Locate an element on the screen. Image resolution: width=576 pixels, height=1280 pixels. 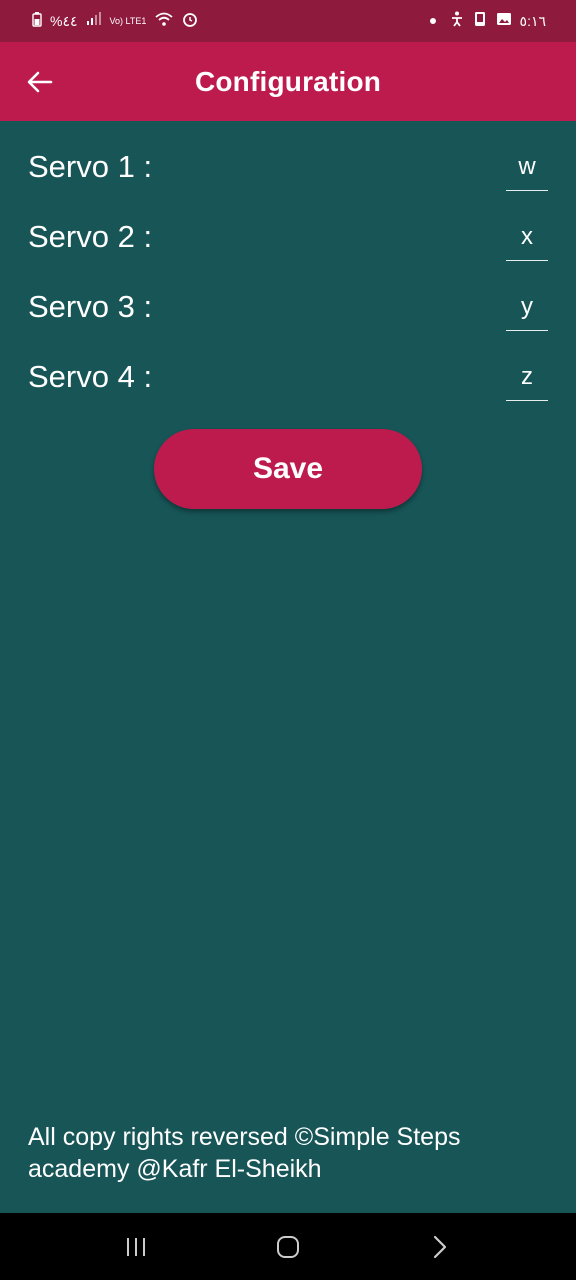
recent-apps-button is located at coordinates (136, 1247).